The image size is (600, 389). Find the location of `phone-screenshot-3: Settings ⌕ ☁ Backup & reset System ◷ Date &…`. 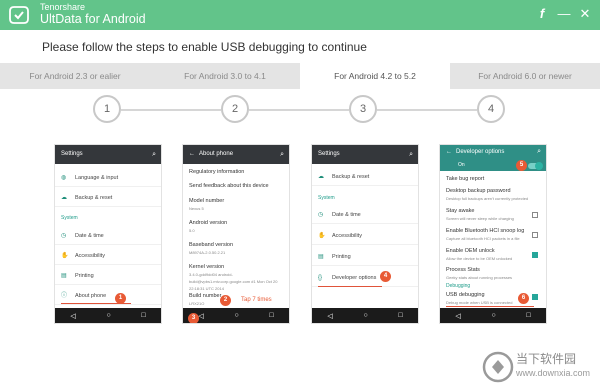

phone-screenshot-3: Settings ⌕ ☁ Backup & reset System ◷ Date &… is located at coordinates (365, 234).